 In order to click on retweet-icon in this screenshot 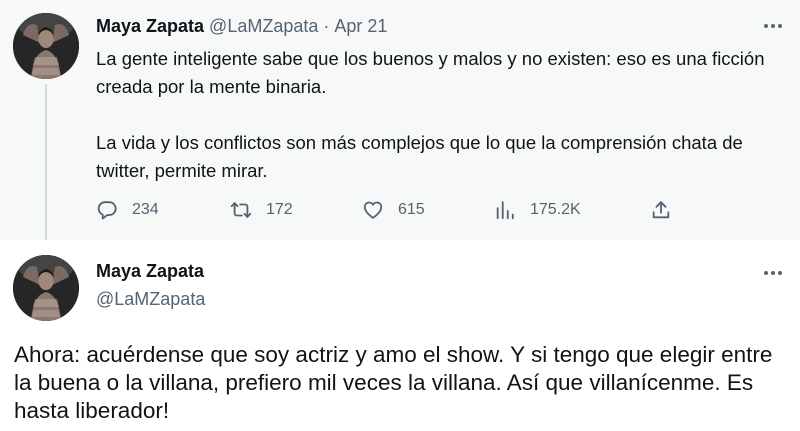, I will do `click(241, 210)`.